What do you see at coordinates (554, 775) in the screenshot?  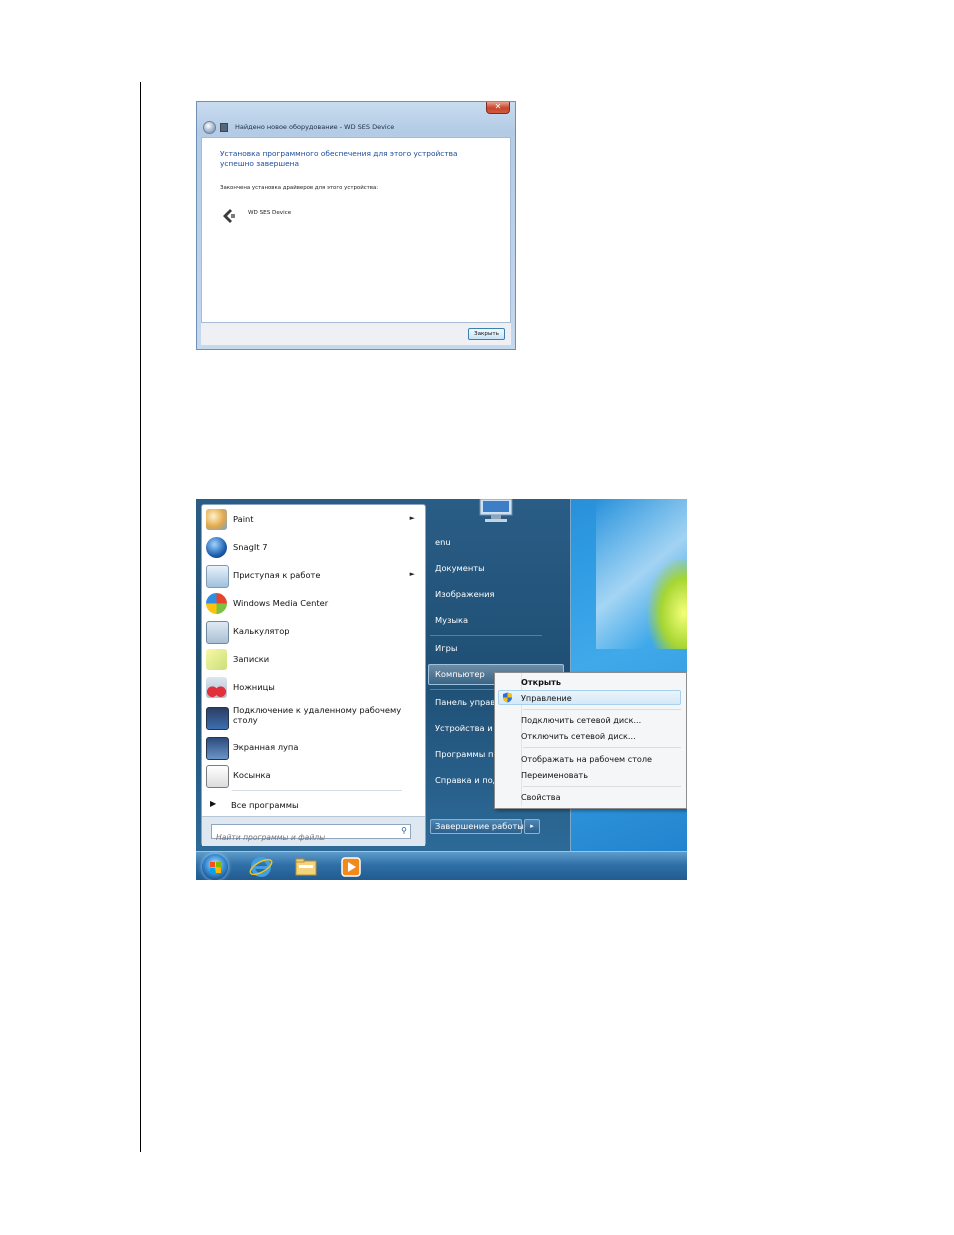 I see `menu-rename: Переименовать` at bounding box center [554, 775].